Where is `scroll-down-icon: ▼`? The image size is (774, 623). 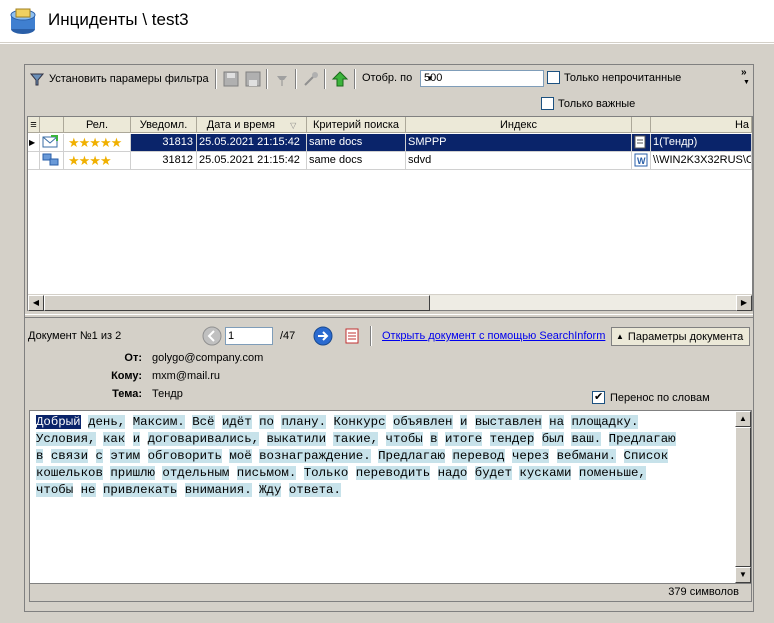
scroll-down-icon: ▼ is located at coordinates (743, 575).